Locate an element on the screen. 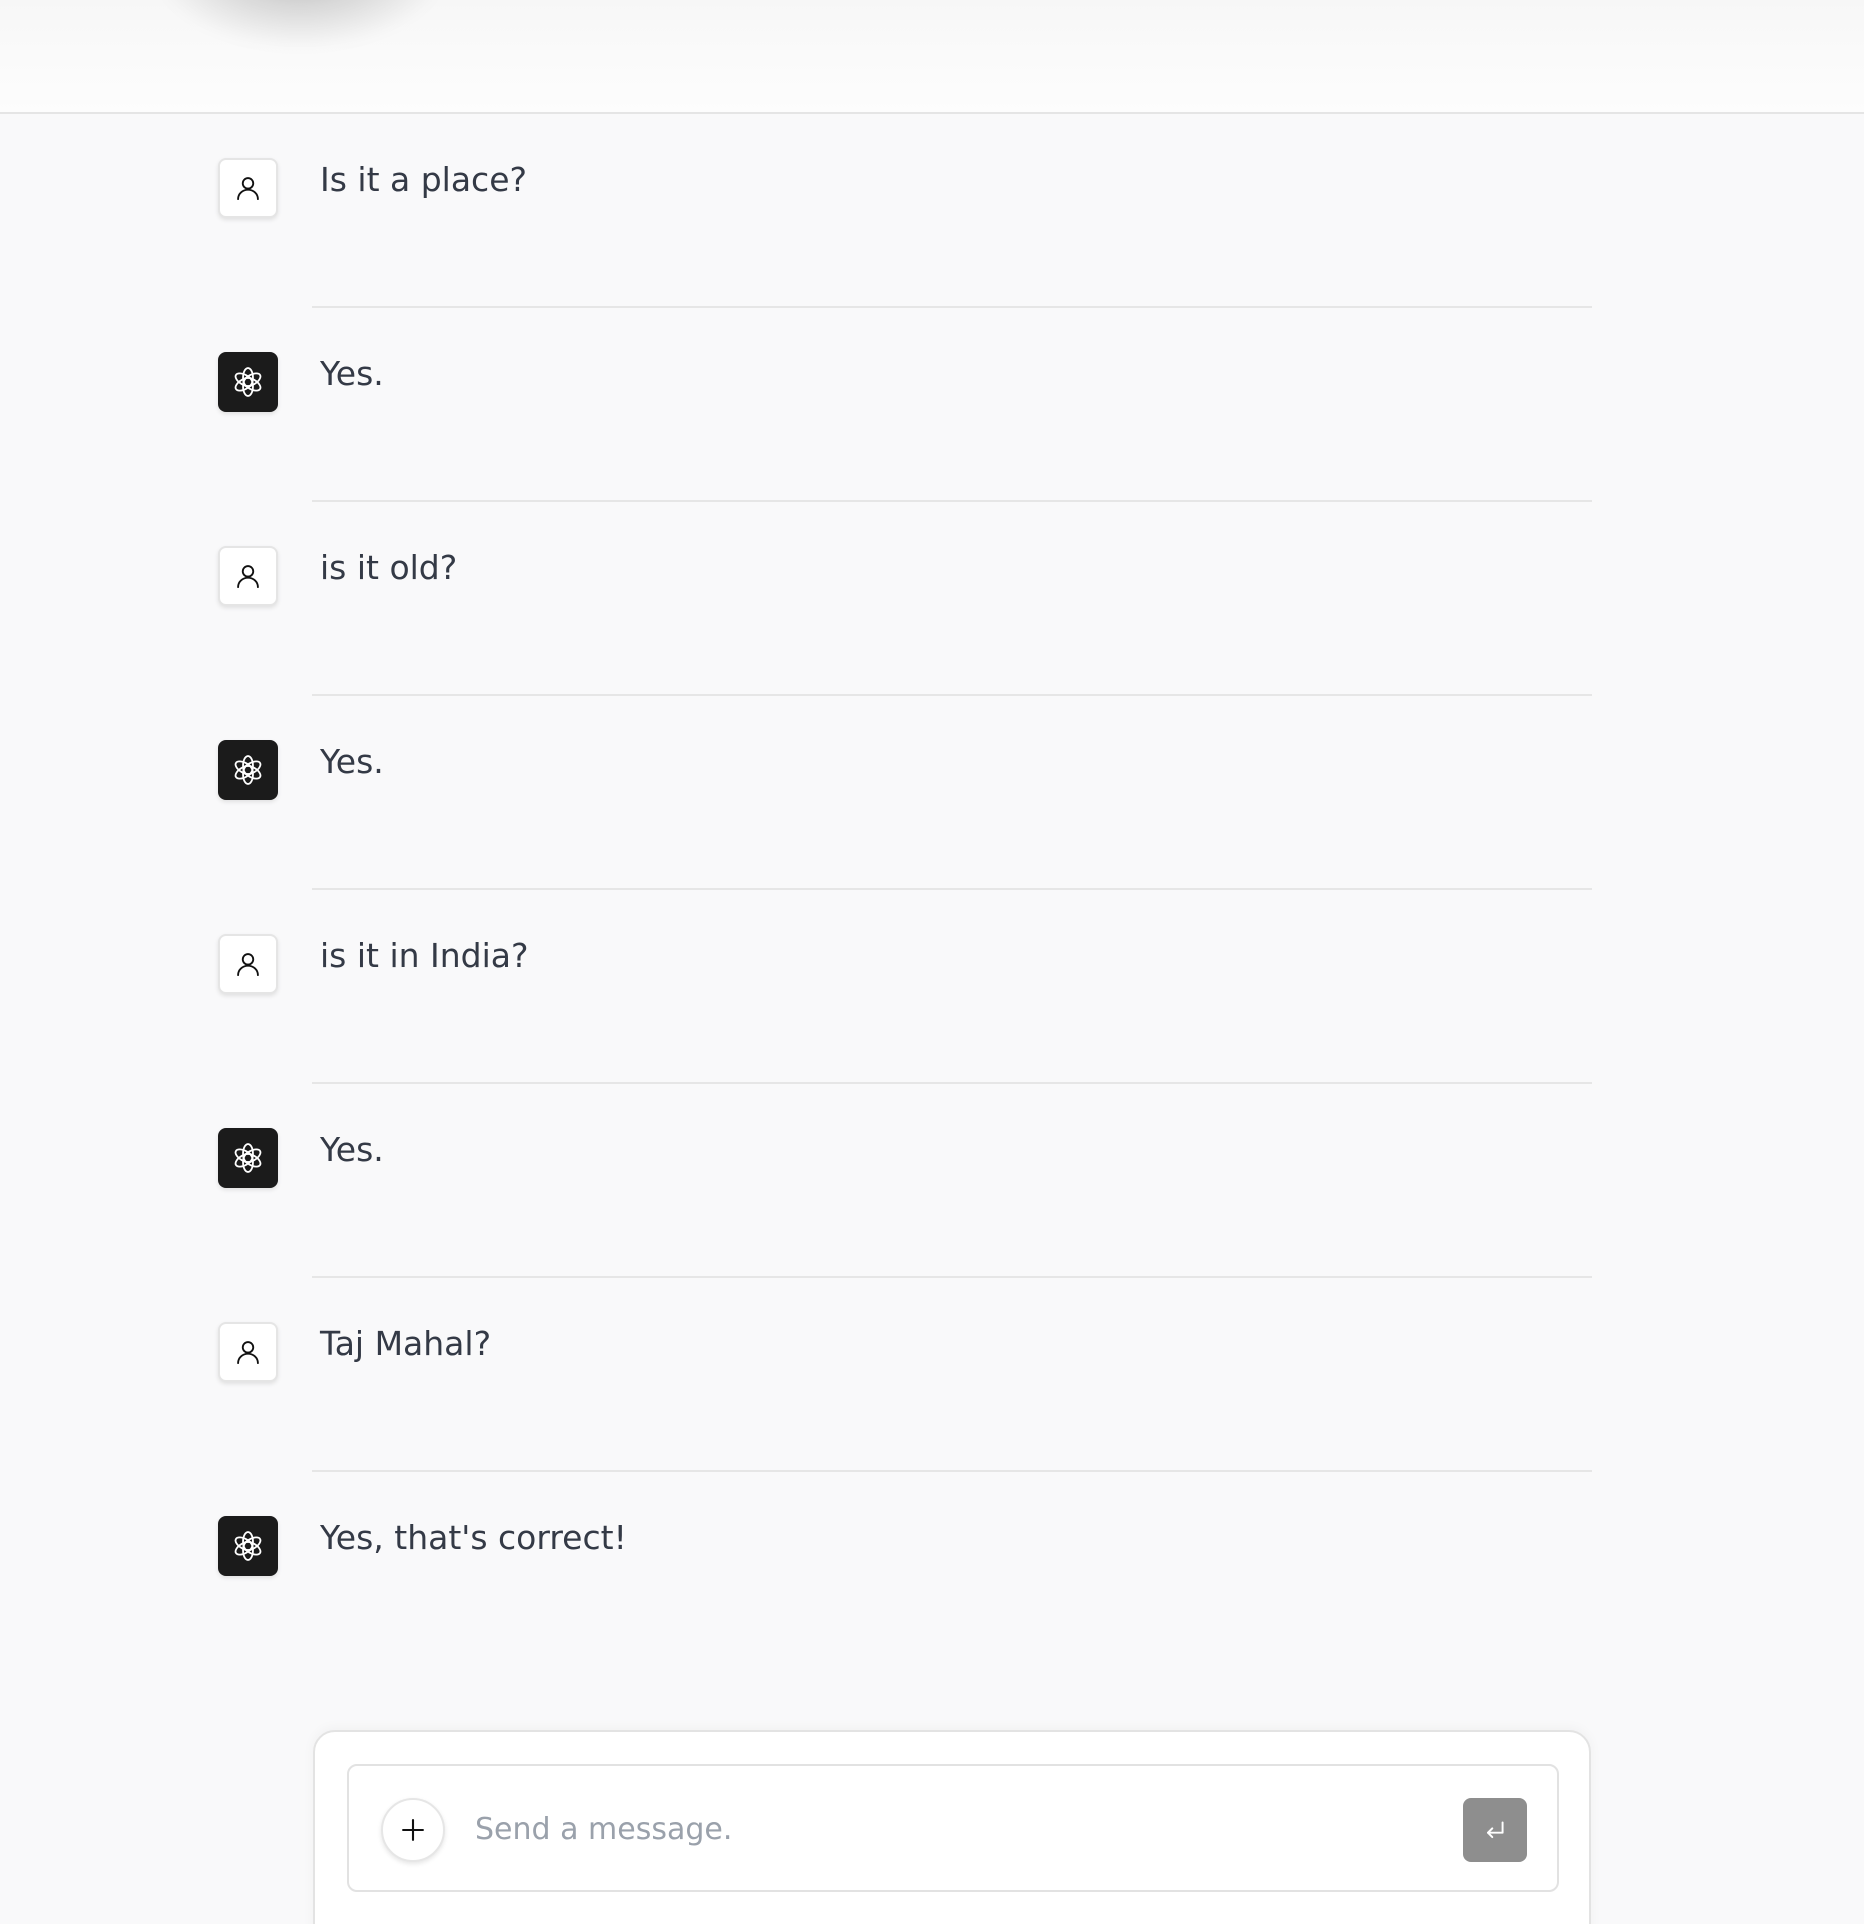 Image resolution: width=1864 pixels, height=1924 pixels. message-composer is located at coordinates (952, 1827).